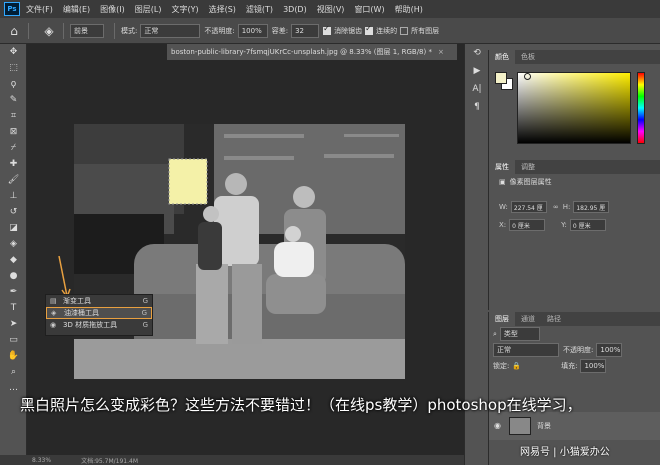 This screenshot has width=660, height=465. Describe the element at coordinates (13, 340) in the screenshot. I see `rectangle-tool-icon: ▭` at that location.